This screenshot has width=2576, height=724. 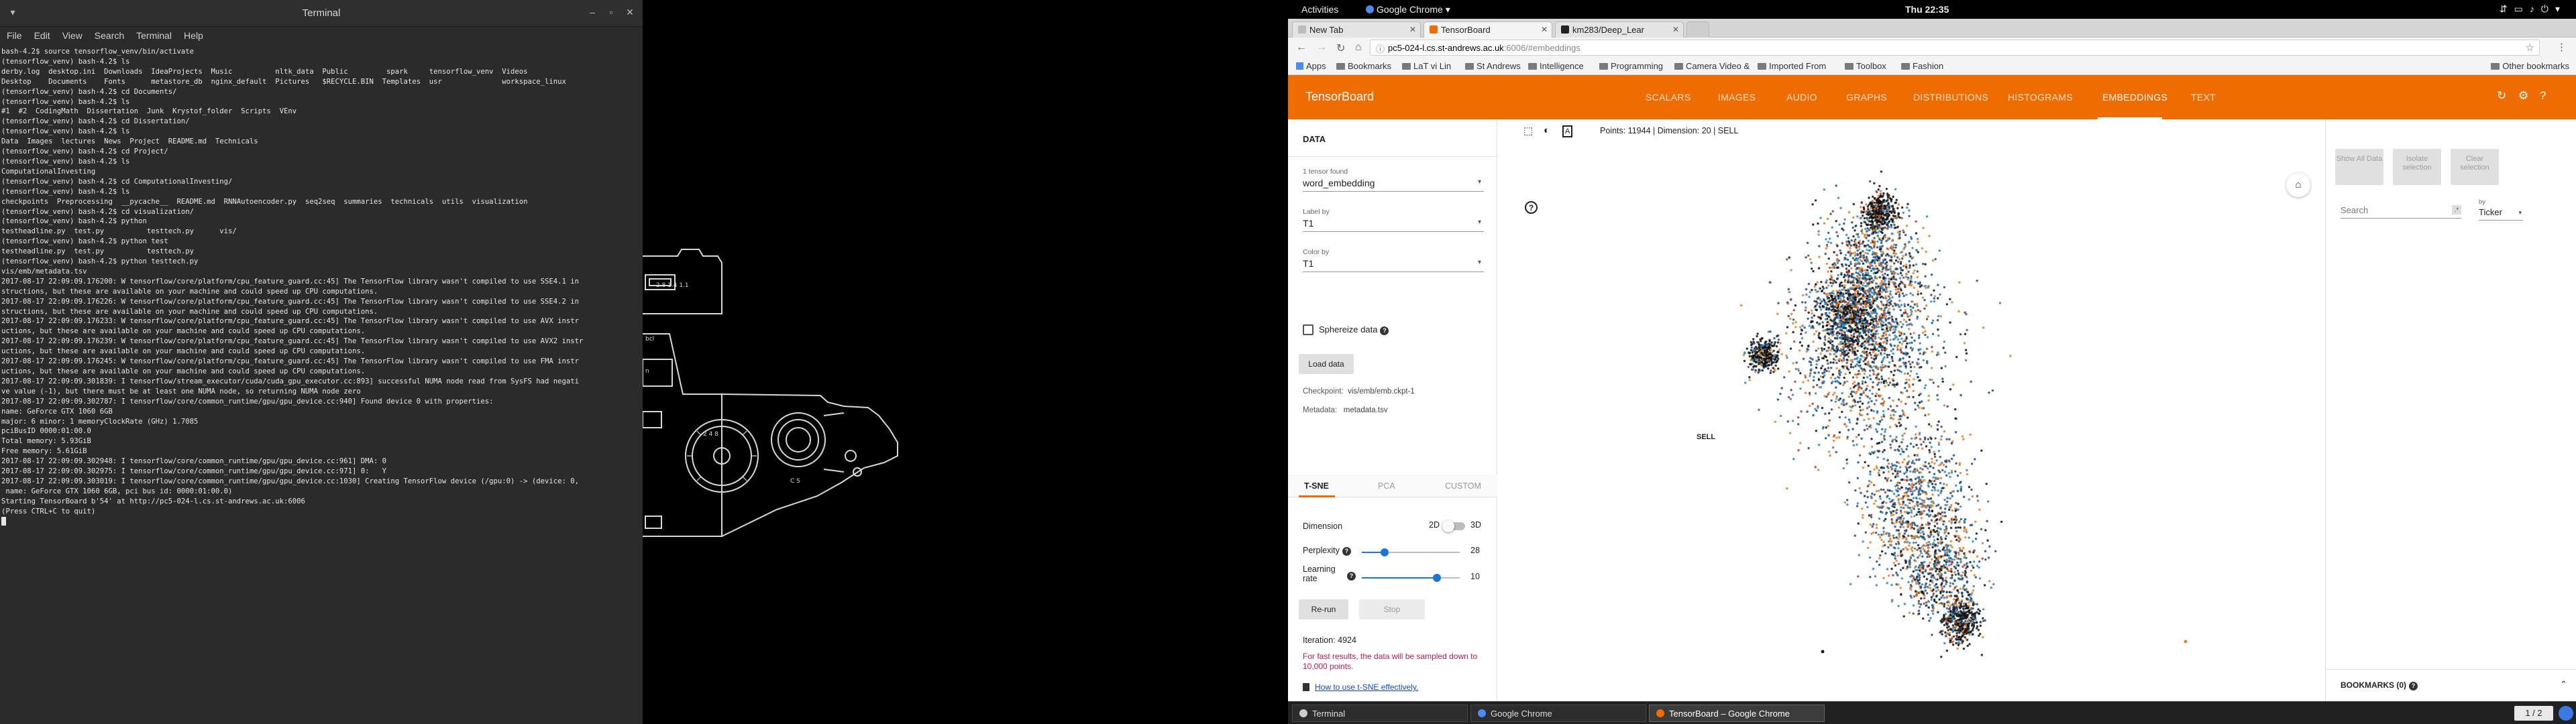 I want to click on menu-search: Search, so click(x=109, y=36).